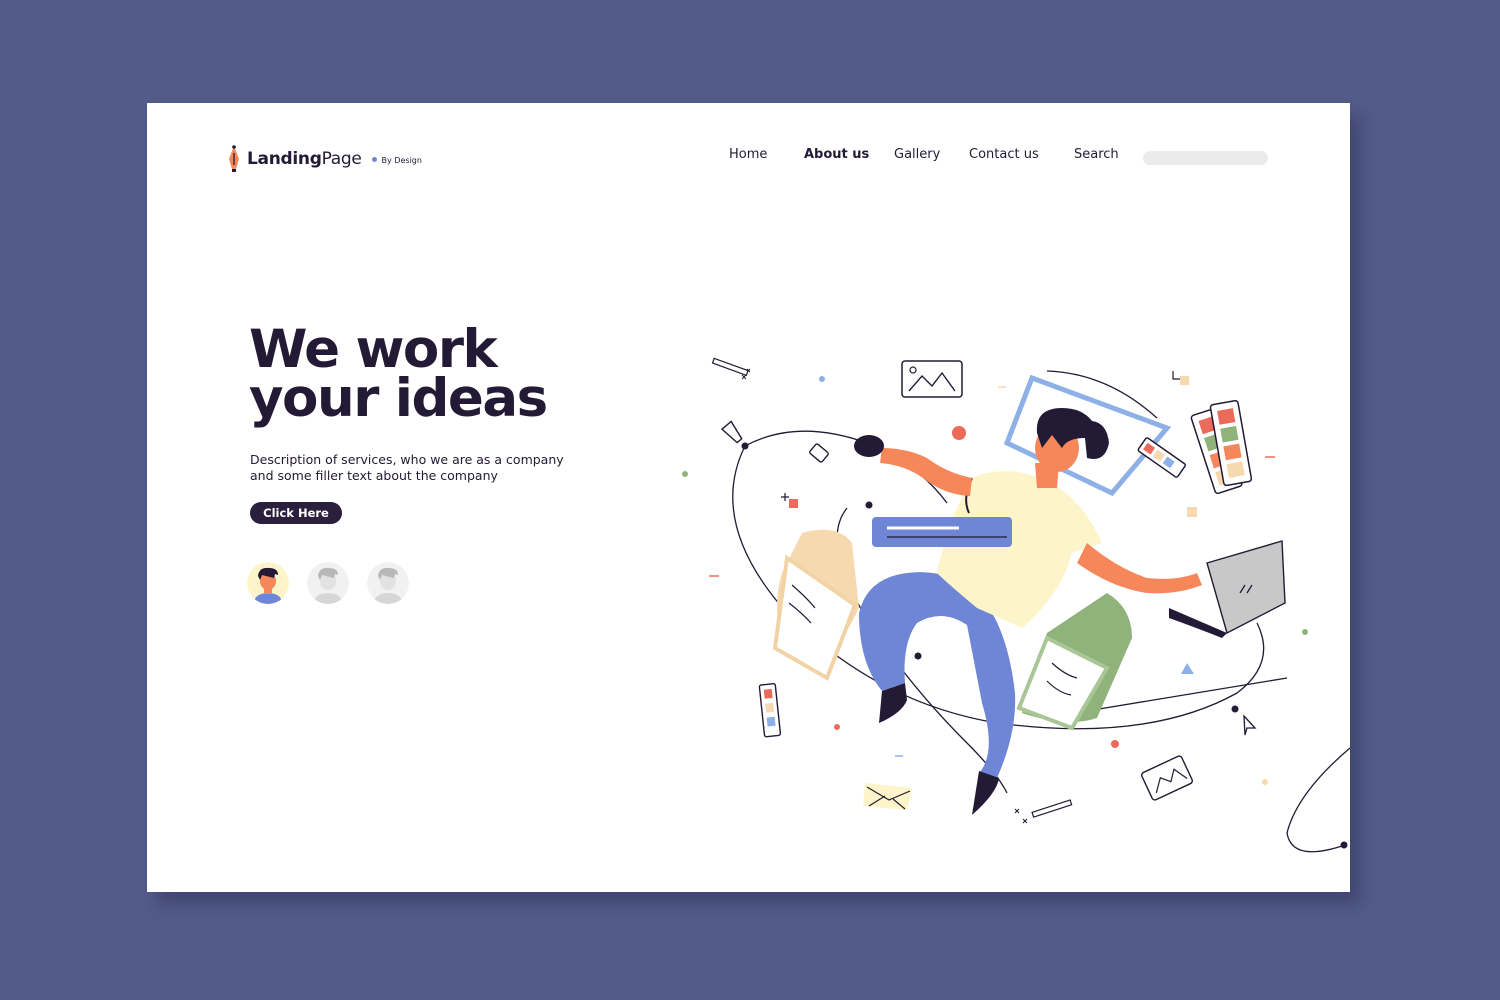  What do you see at coordinates (932, 379) in the screenshot?
I see `image-frame-icon` at bounding box center [932, 379].